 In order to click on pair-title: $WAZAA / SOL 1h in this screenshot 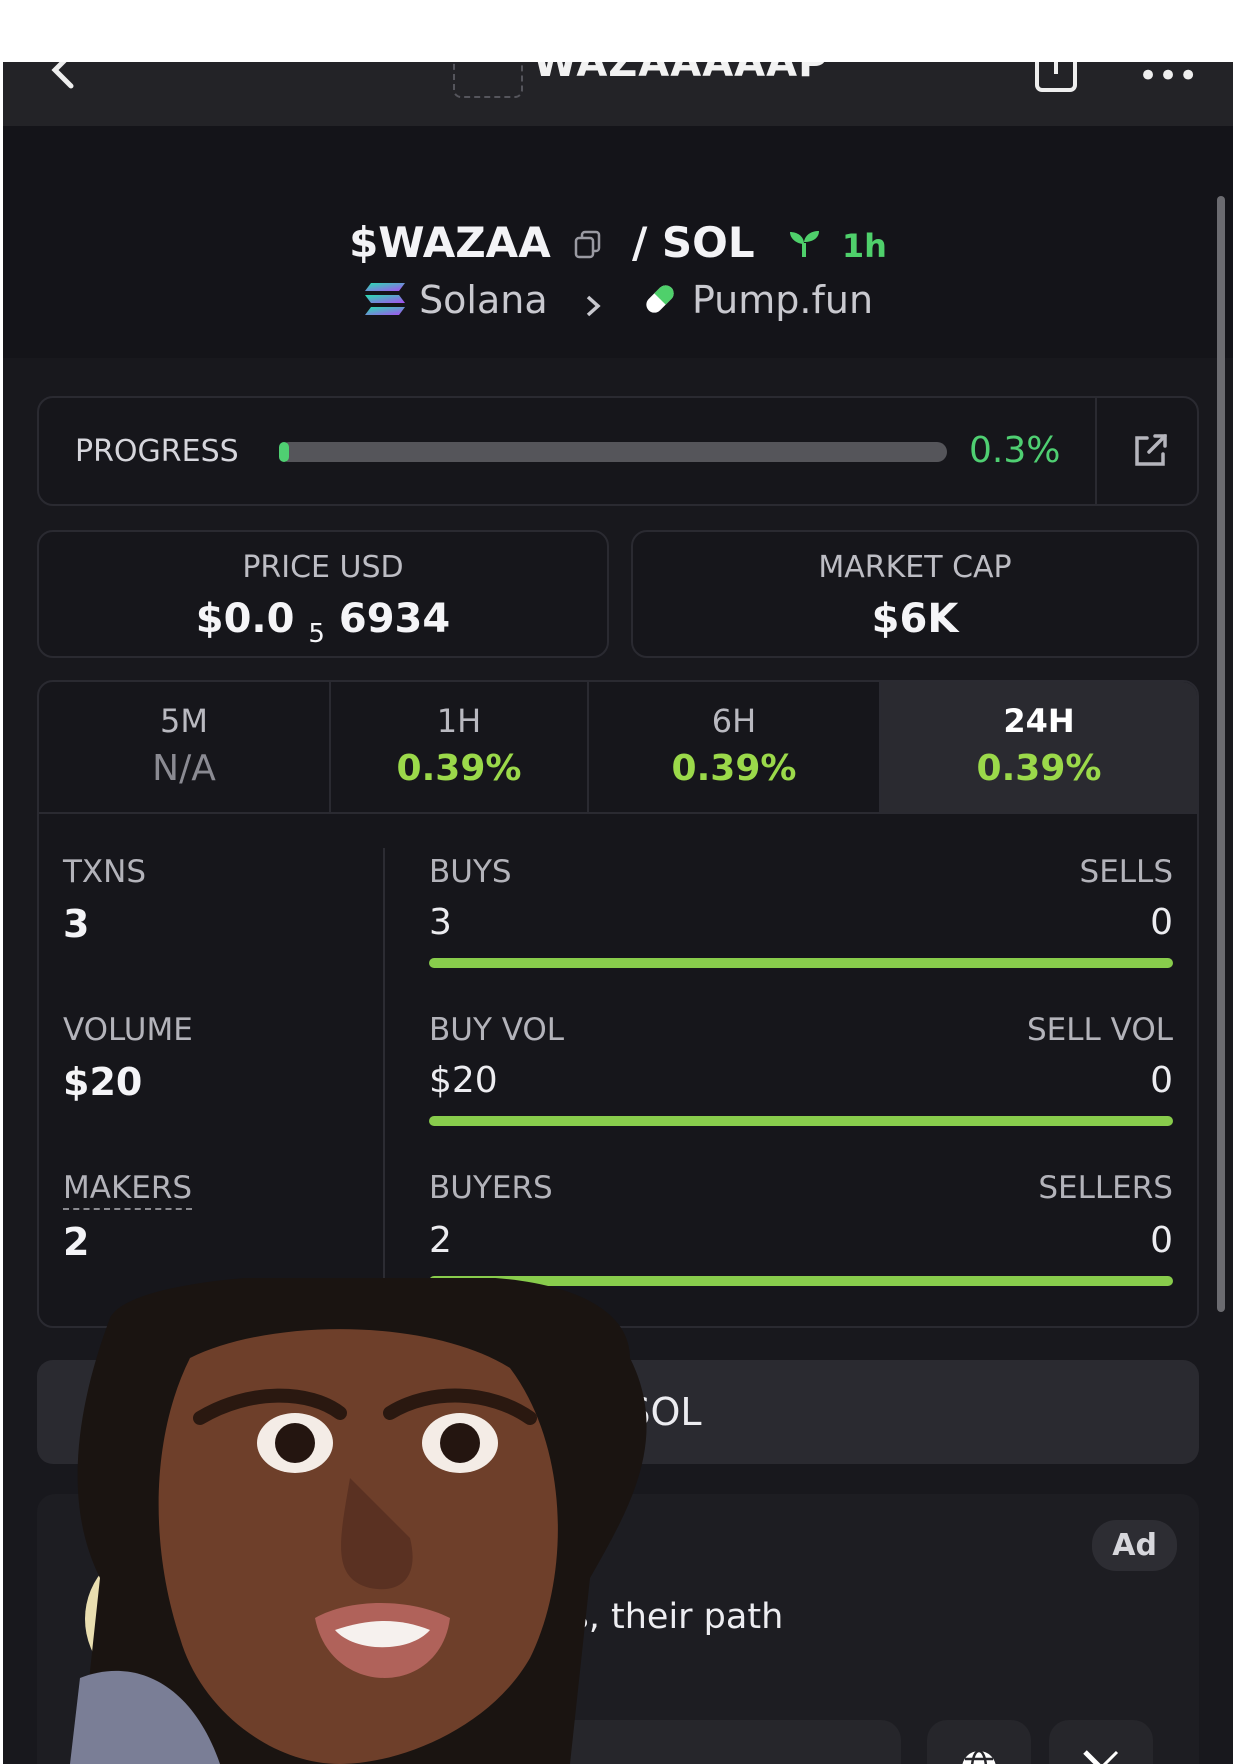, I will do `click(618, 242)`.